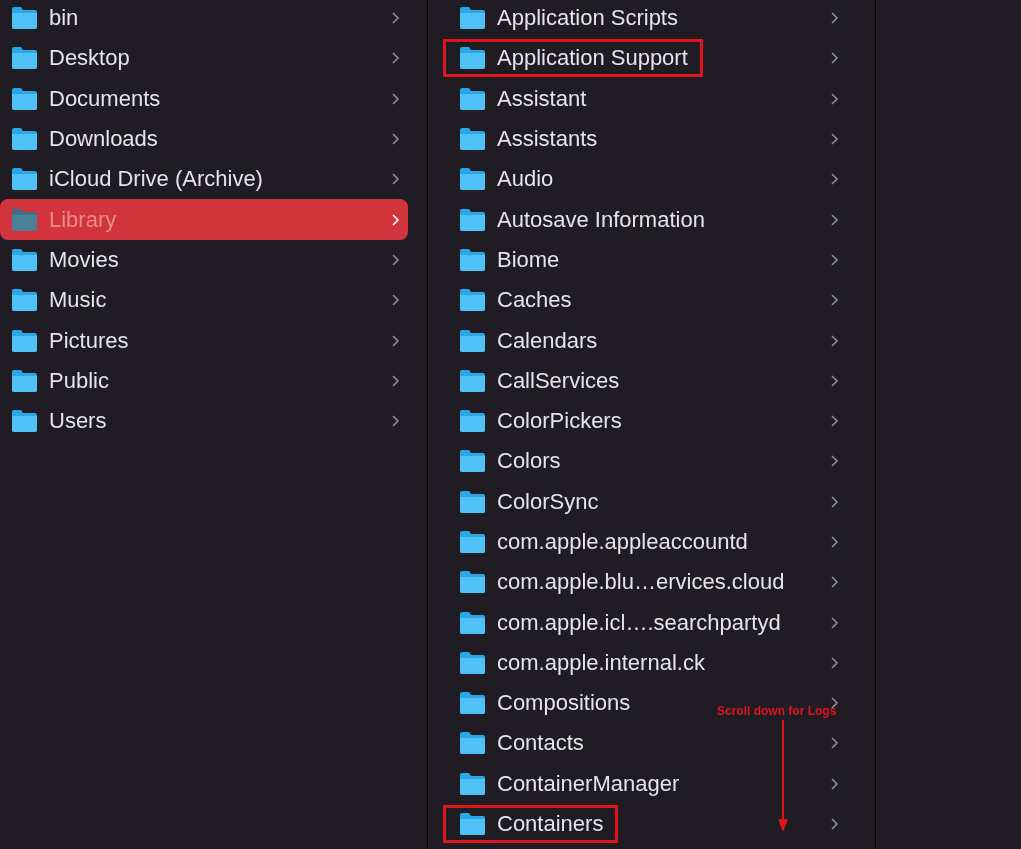  I want to click on folder-row: Assistant, so click(522, 98).